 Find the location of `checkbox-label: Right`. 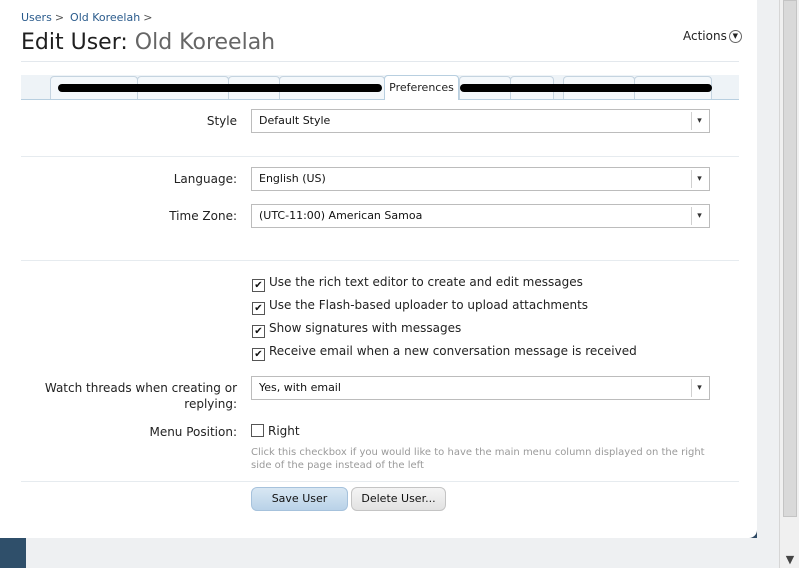

checkbox-label: Right is located at coordinates (284, 431).